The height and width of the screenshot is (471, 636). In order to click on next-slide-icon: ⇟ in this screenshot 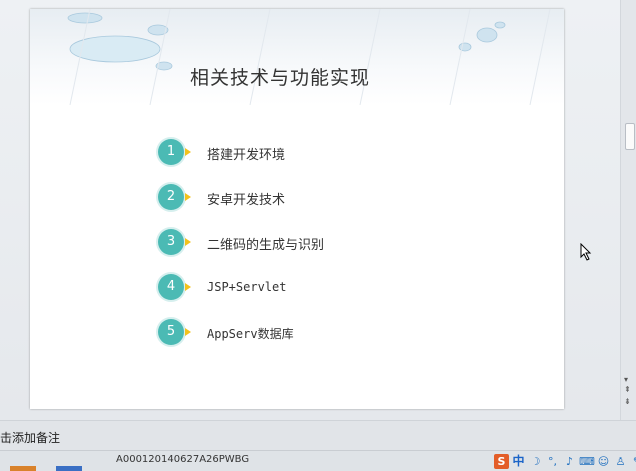, I will do `click(627, 402)`.